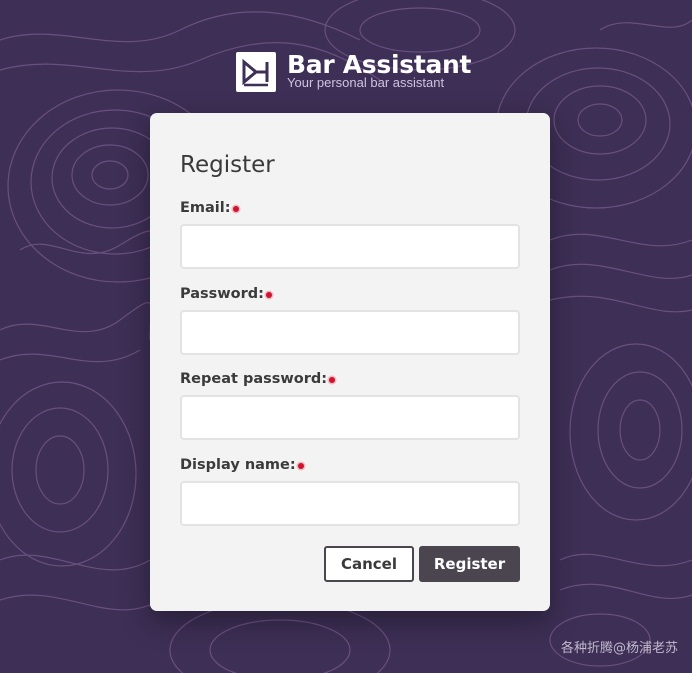 Image resolution: width=692 pixels, height=673 pixels. Describe the element at coordinates (205, 208) in the screenshot. I see `email-label-text: Email:` at that location.